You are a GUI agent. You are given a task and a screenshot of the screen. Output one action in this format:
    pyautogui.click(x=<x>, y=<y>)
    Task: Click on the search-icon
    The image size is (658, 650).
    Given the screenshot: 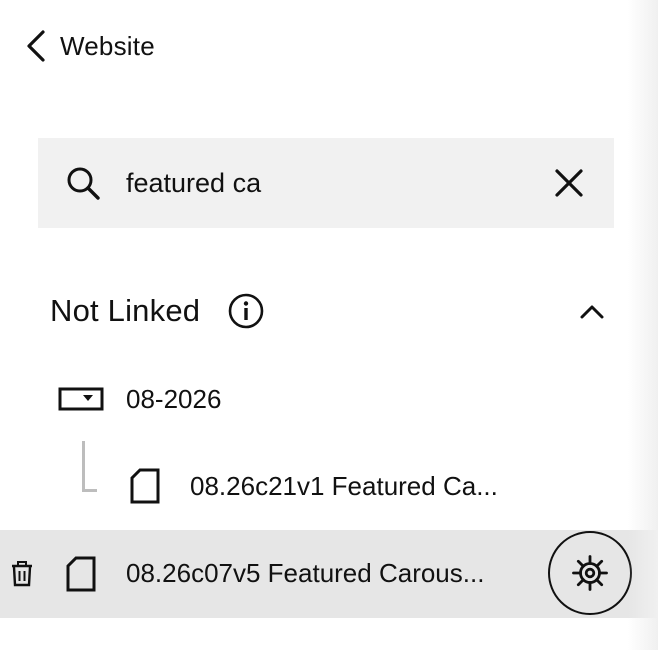 What is the action you would take?
    pyautogui.click(x=83, y=183)
    